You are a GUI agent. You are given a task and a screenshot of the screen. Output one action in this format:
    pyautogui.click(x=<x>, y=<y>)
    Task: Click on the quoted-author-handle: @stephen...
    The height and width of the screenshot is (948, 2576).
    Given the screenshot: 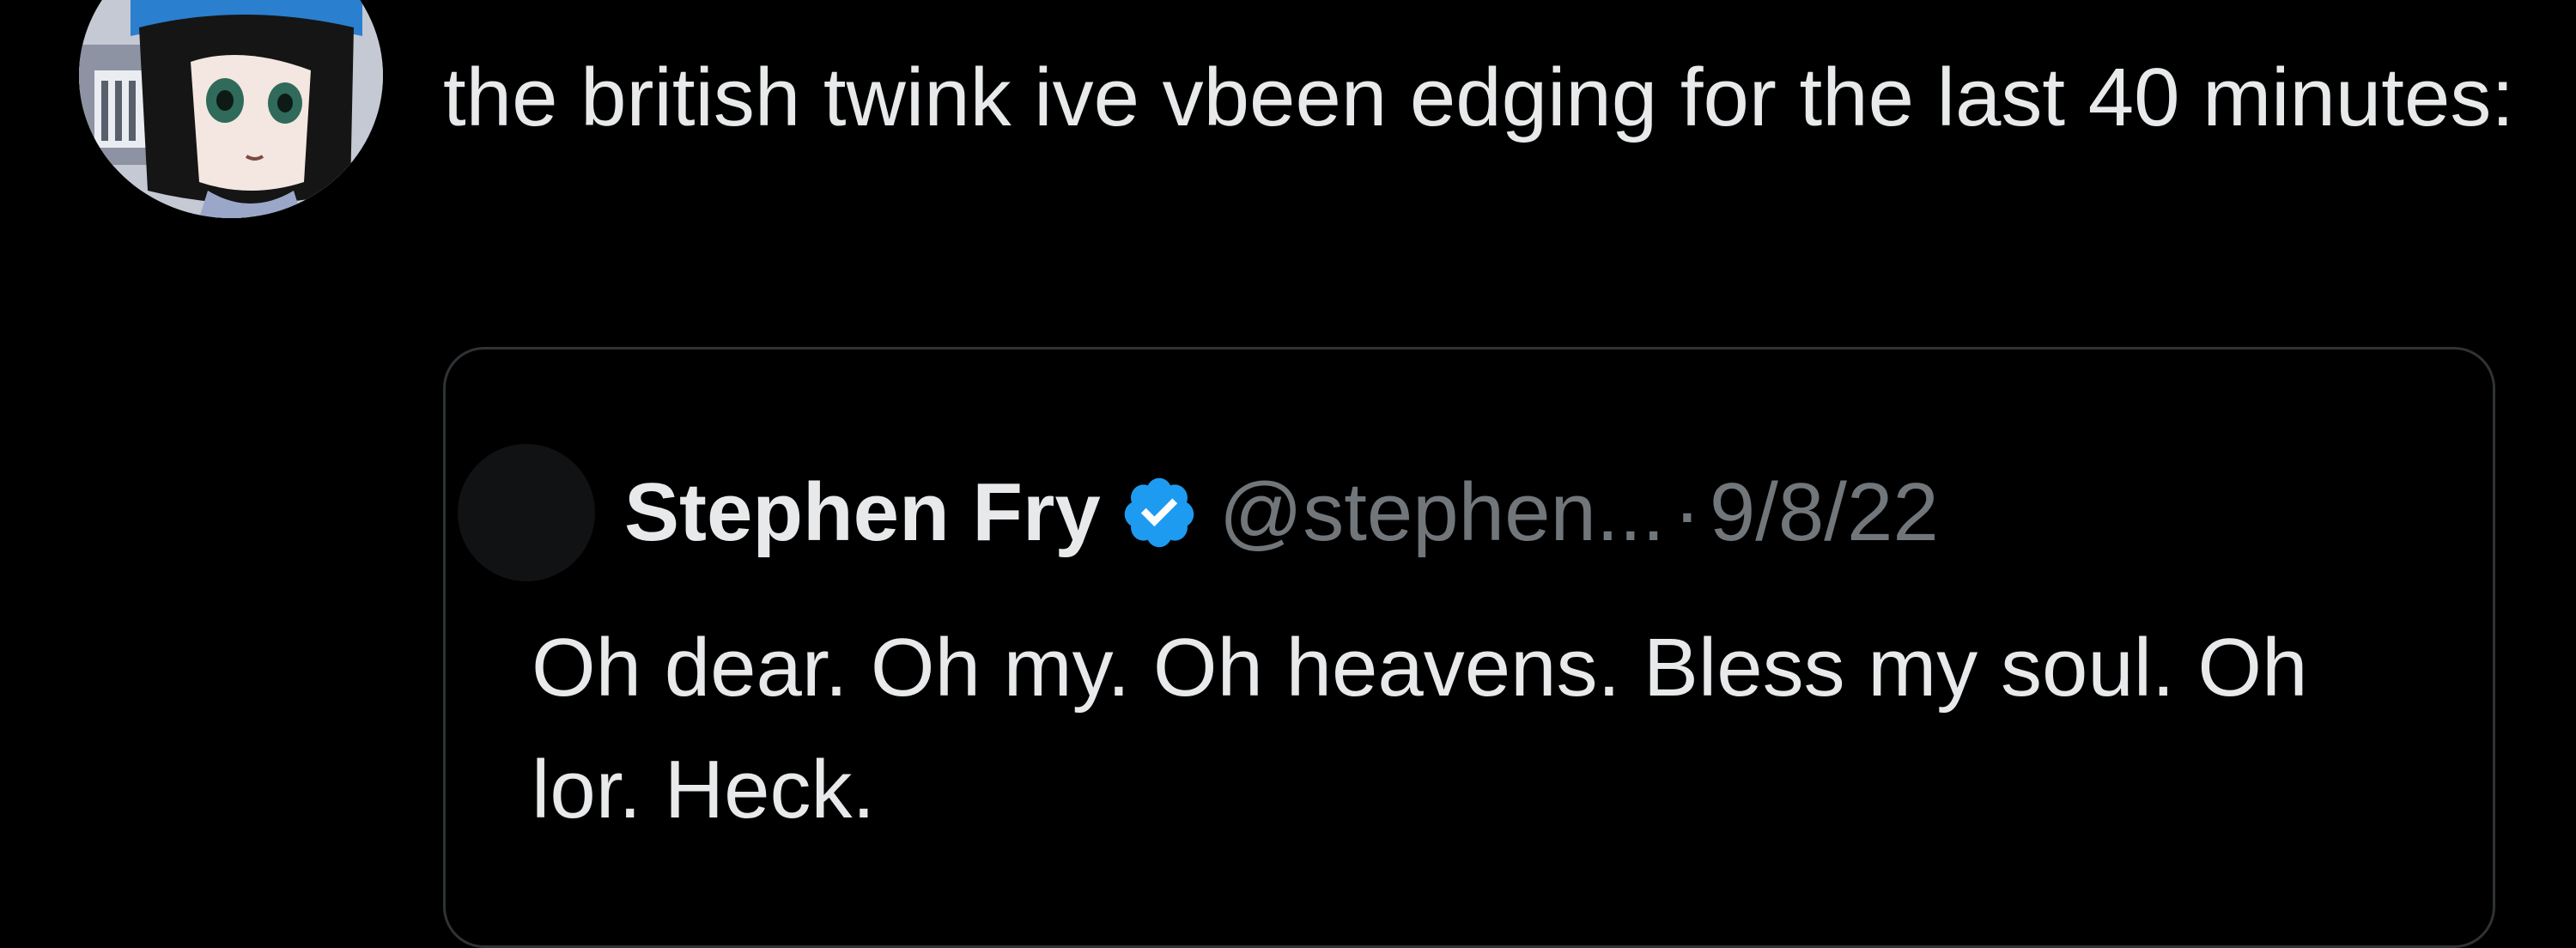 What is the action you would take?
    pyautogui.click(x=1442, y=512)
    